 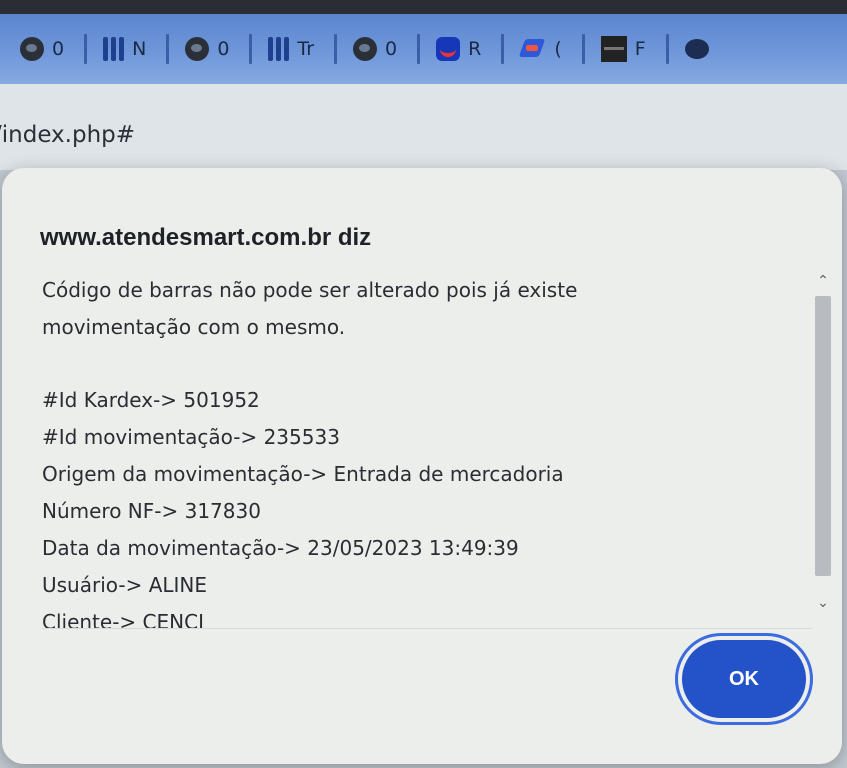 I want to click on dialog-title: www.atendesmart.com.br diz, so click(x=206, y=237).